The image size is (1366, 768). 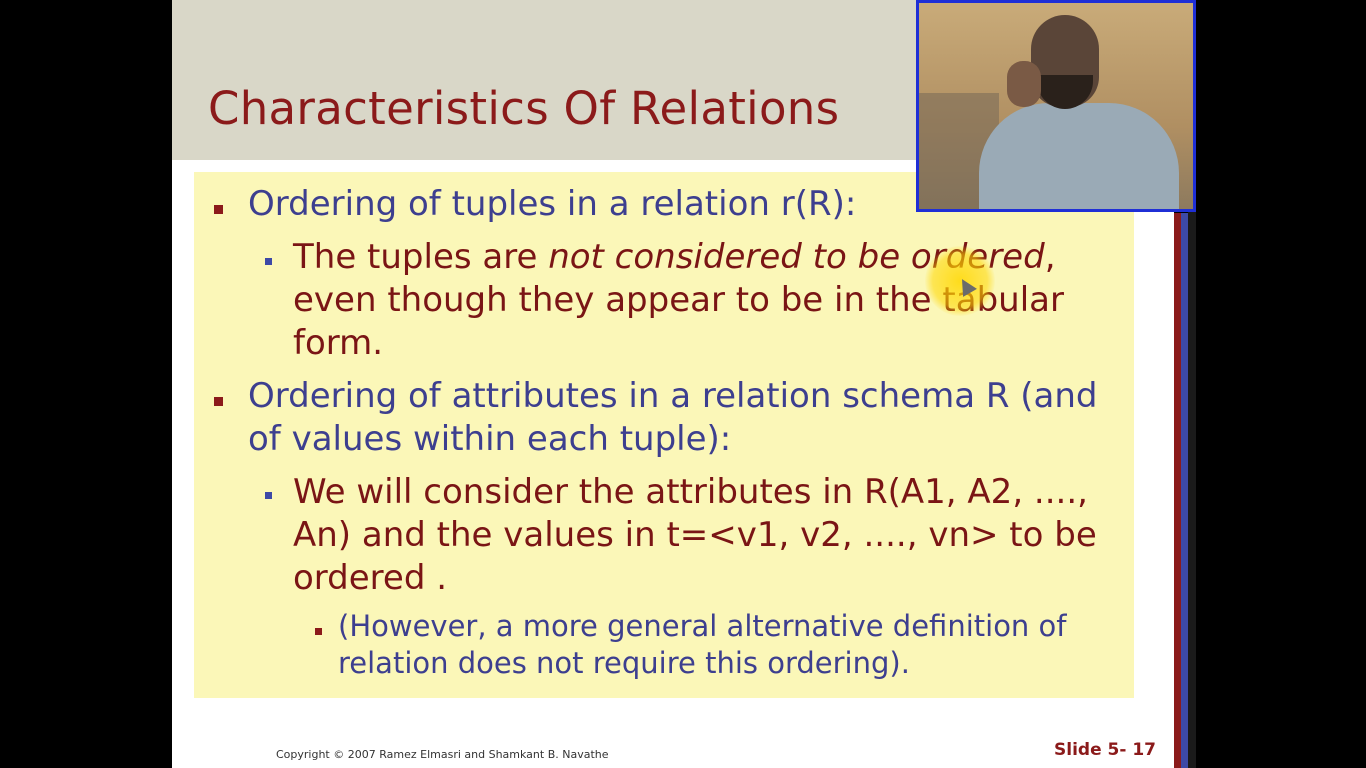 I want to click on webcam-overlay, so click(x=1056, y=106).